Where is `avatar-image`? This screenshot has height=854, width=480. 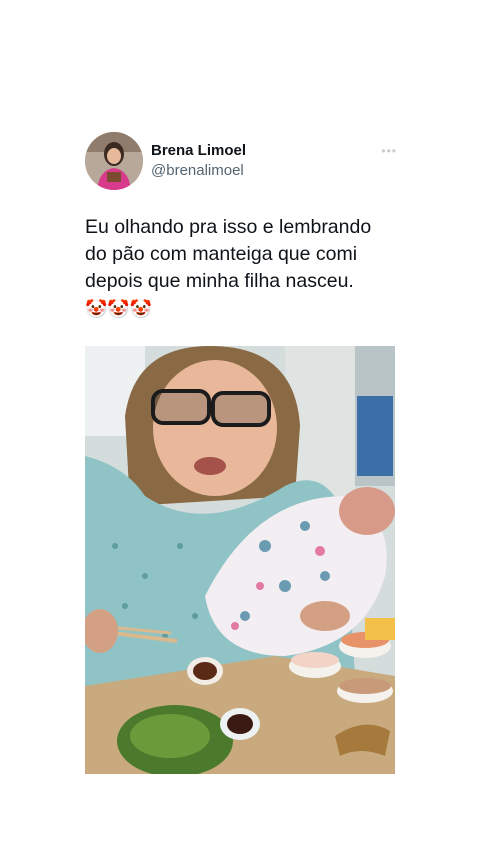
avatar-image is located at coordinates (114, 161).